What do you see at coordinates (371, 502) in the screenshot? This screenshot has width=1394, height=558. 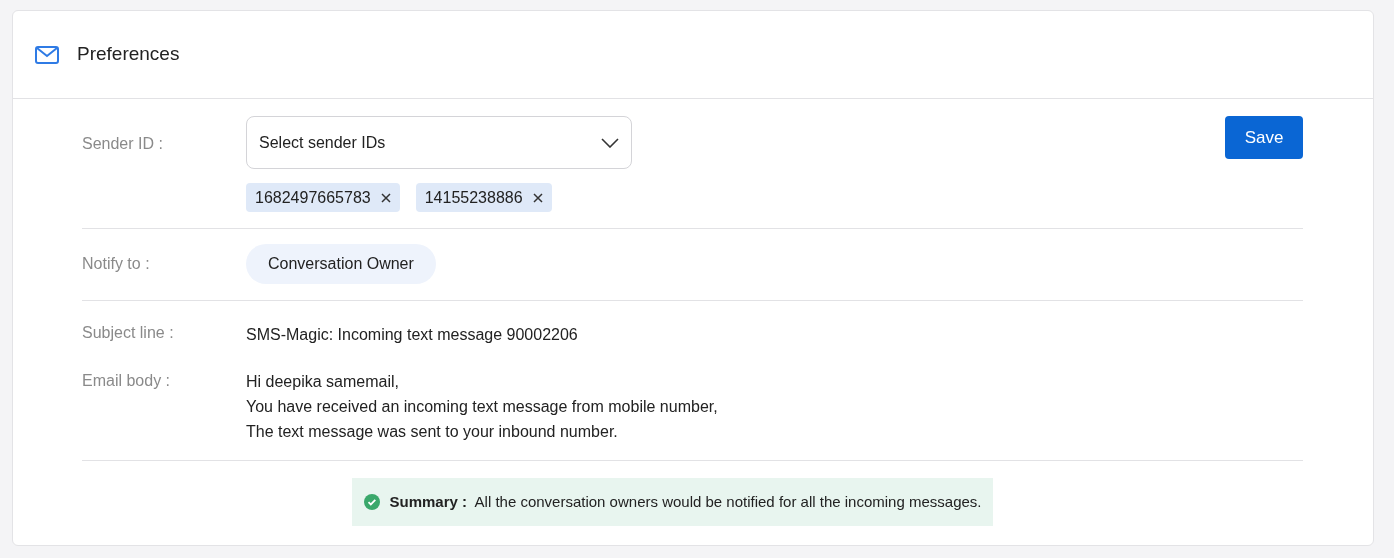 I see `check-circle-icon` at bounding box center [371, 502].